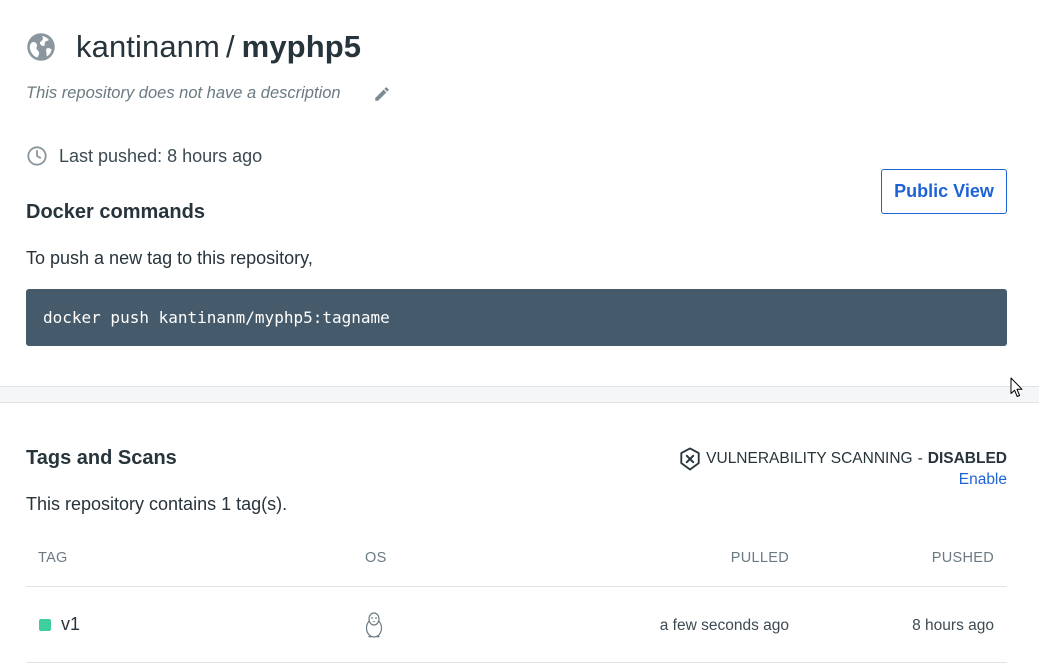 This screenshot has width=1039, height=664. I want to click on enable-scanning-link: Enable, so click(983, 480).